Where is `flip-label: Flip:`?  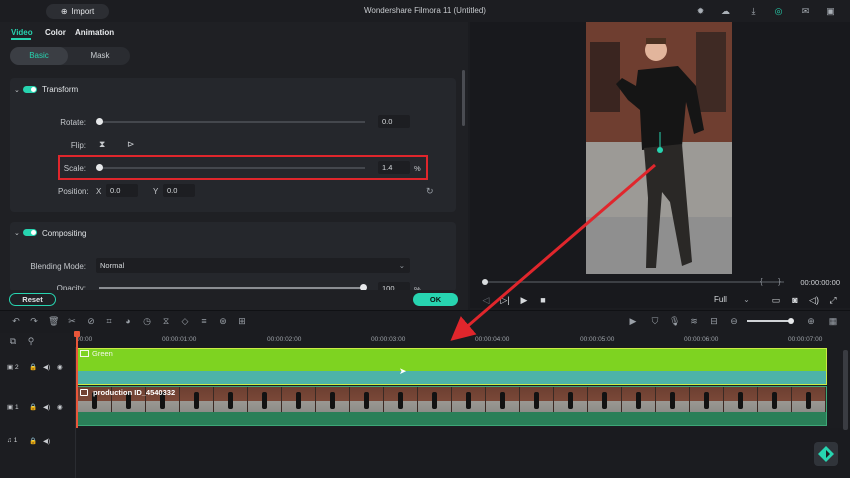
flip-label: Flip: is located at coordinates (78, 145).